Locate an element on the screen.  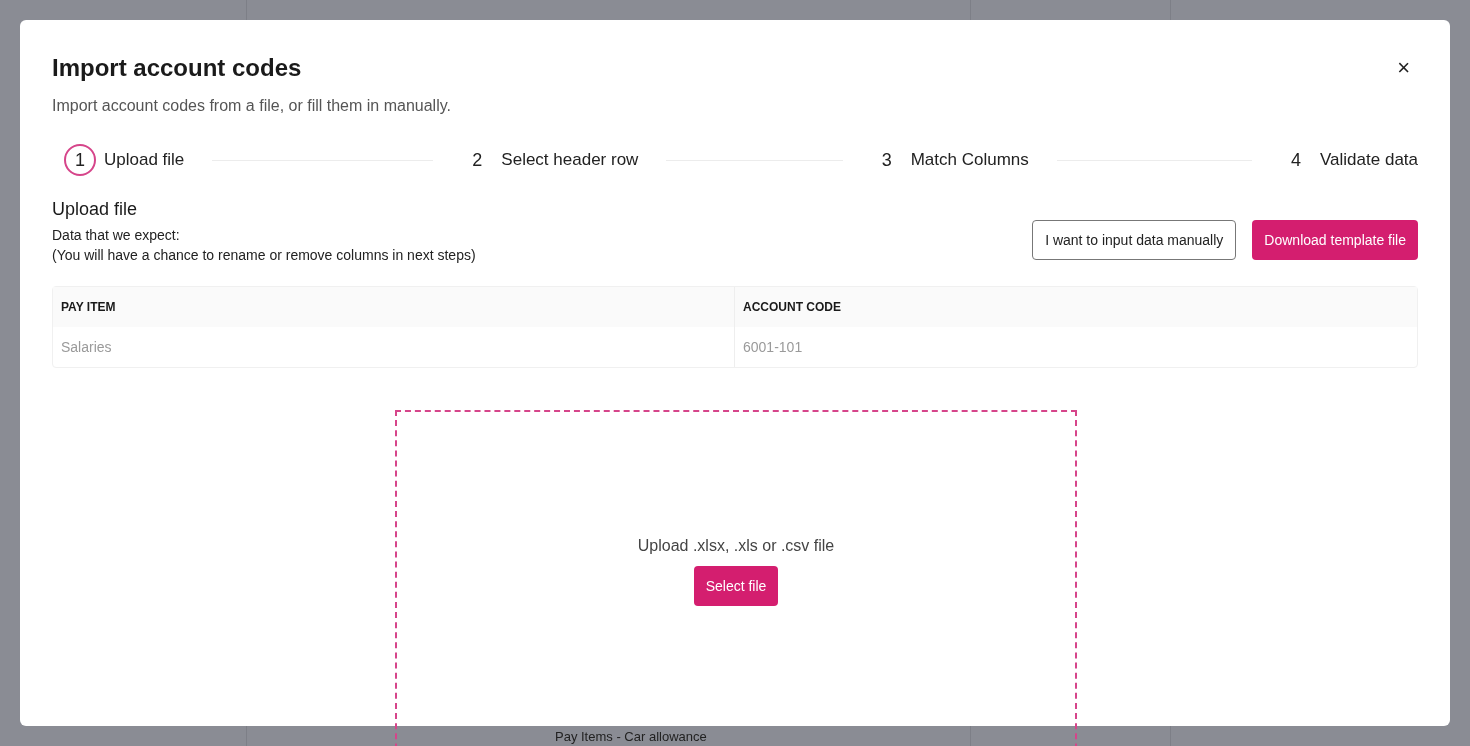
step-label: Upload file is located at coordinates (144, 160).